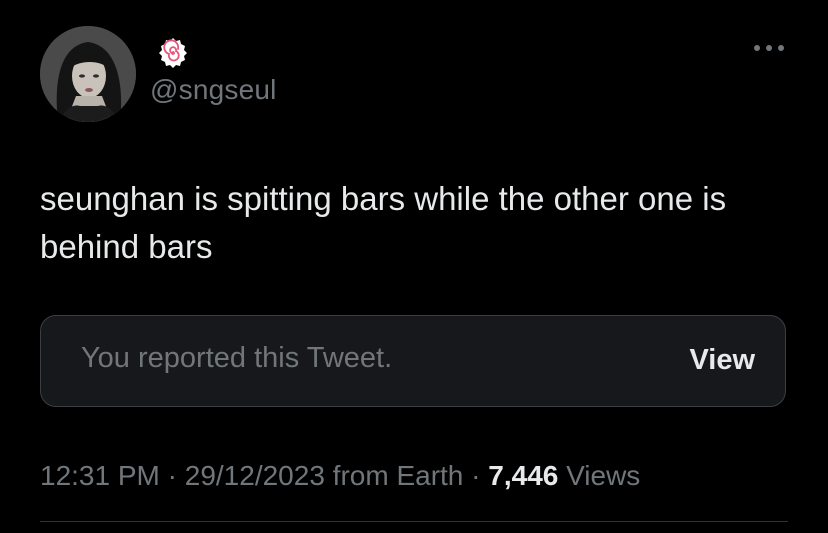 This screenshot has height=533, width=828. What do you see at coordinates (173, 53) in the screenshot?
I see `fishcake-swirl-emoji-icon` at bounding box center [173, 53].